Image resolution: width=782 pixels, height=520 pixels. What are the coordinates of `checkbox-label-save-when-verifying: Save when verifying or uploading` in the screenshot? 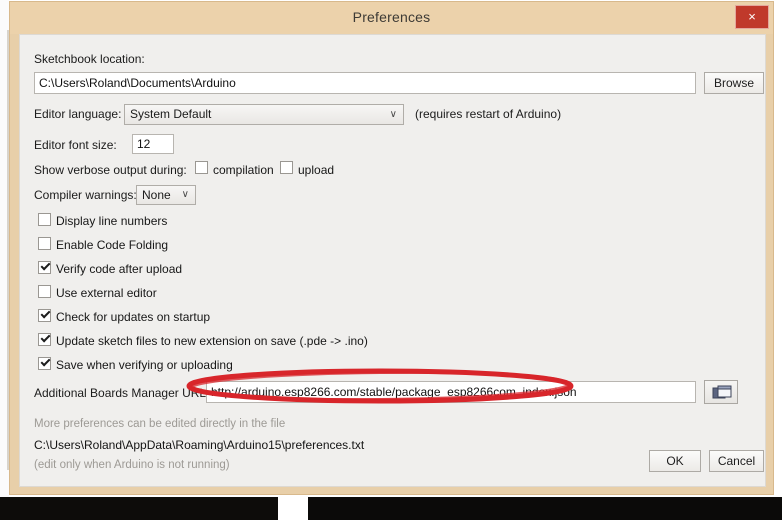 It's located at (144, 365).